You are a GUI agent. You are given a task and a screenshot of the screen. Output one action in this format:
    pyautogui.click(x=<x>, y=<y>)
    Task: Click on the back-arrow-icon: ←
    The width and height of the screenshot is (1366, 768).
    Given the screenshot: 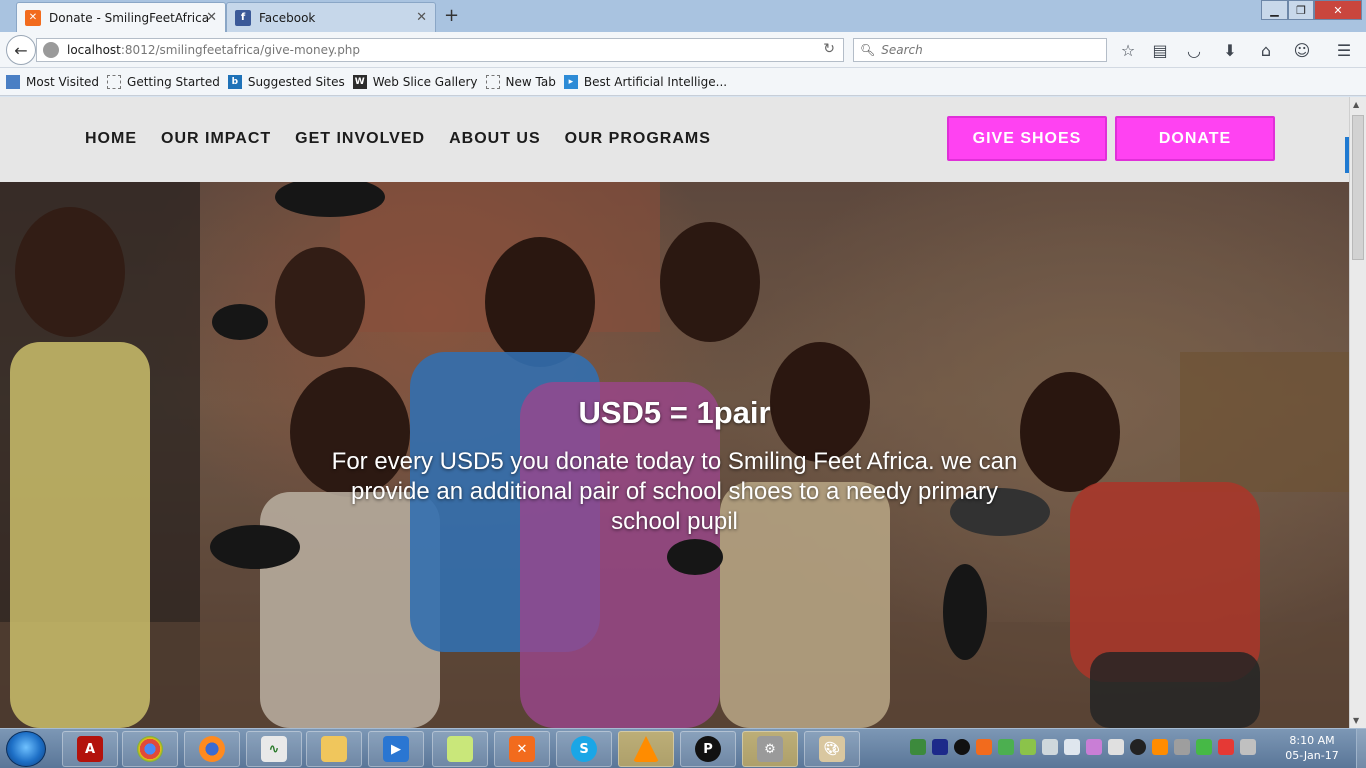 What is the action you would take?
    pyautogui.click(x=21, y=50)
    